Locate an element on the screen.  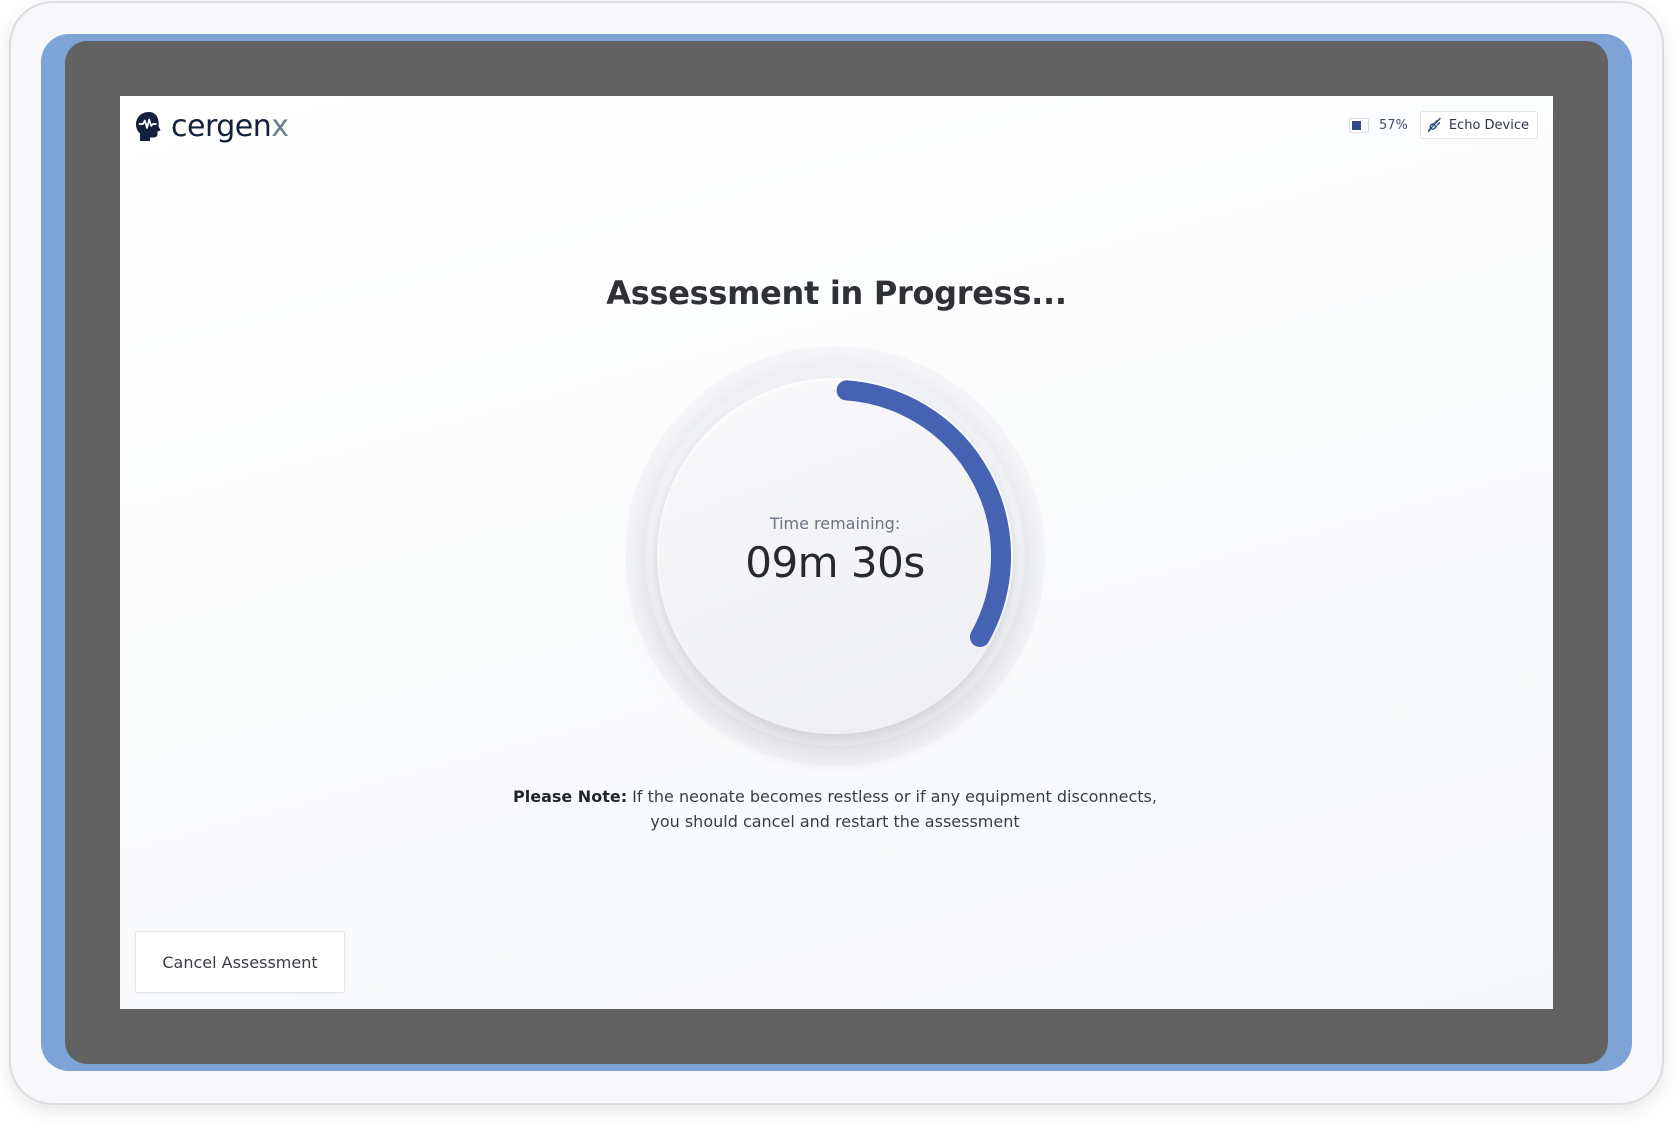
plug-icon is located at coordinates (1434, 125).